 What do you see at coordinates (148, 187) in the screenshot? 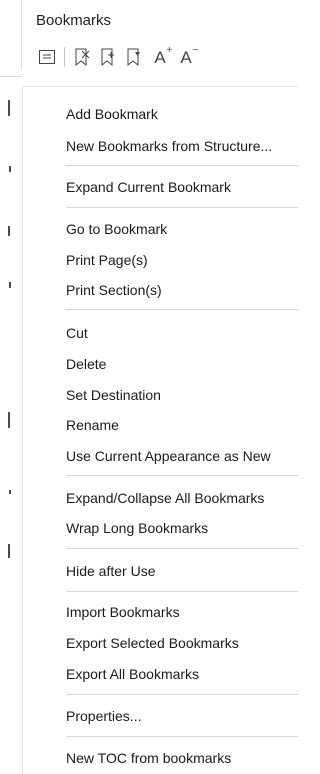
I see `menu-item-expand-current-bookmark: Expand Current Bookmark` at bounding box center [148, 187].